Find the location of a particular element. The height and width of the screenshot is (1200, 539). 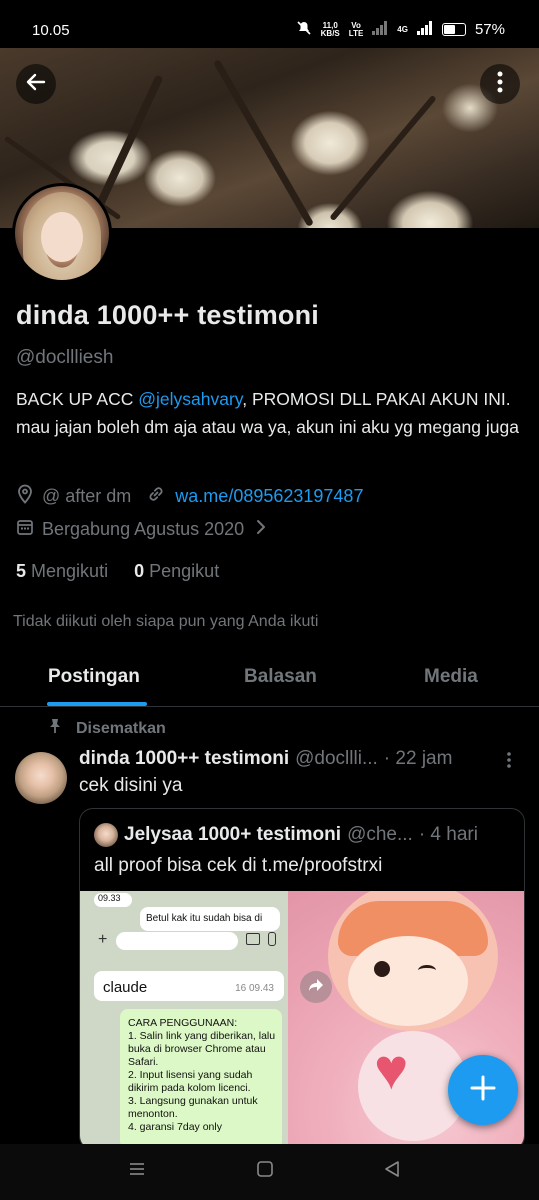

following-stat: 5 Mengikuti is located at coordinates (62, 571).